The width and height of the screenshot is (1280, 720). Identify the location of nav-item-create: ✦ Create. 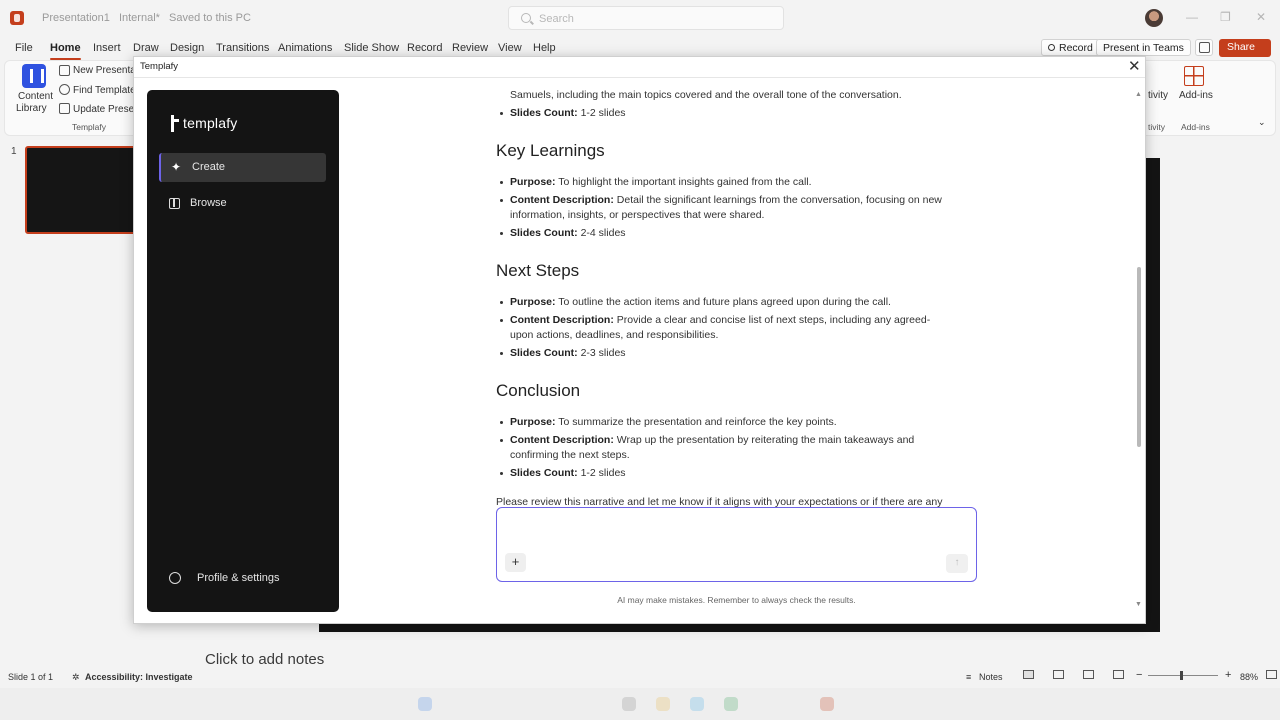
(242, 167).